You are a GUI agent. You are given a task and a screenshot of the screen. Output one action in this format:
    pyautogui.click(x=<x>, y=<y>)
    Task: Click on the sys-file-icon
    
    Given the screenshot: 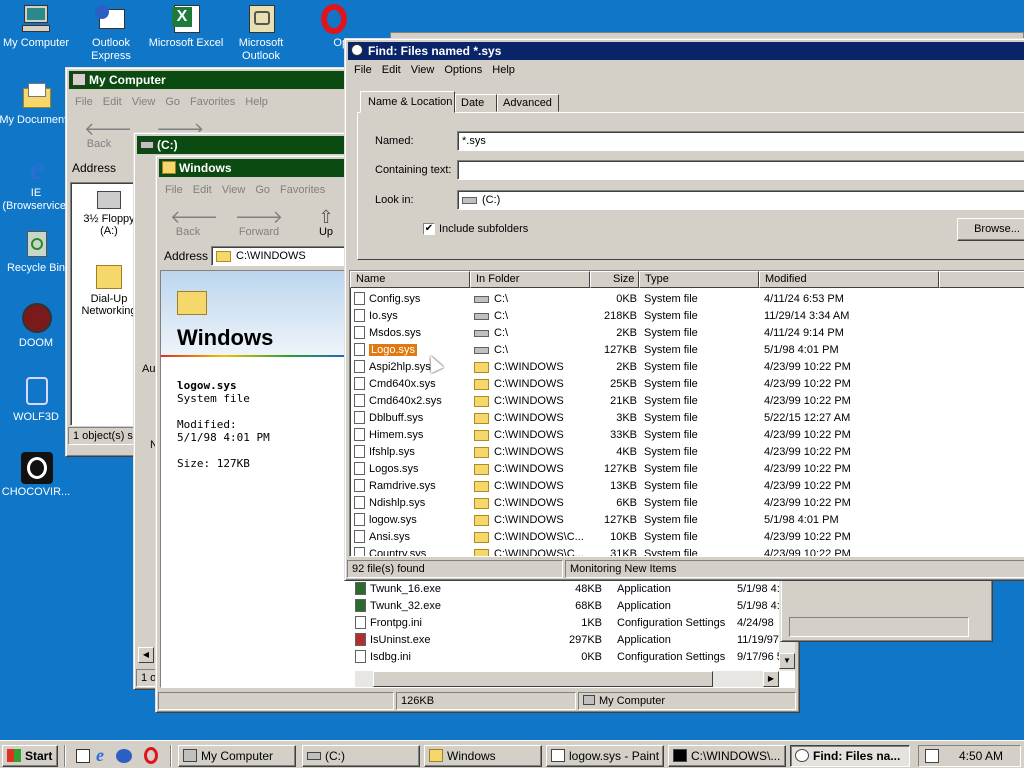 What is the action you would take?
    pyautogui.click(x=359, y=536)
    